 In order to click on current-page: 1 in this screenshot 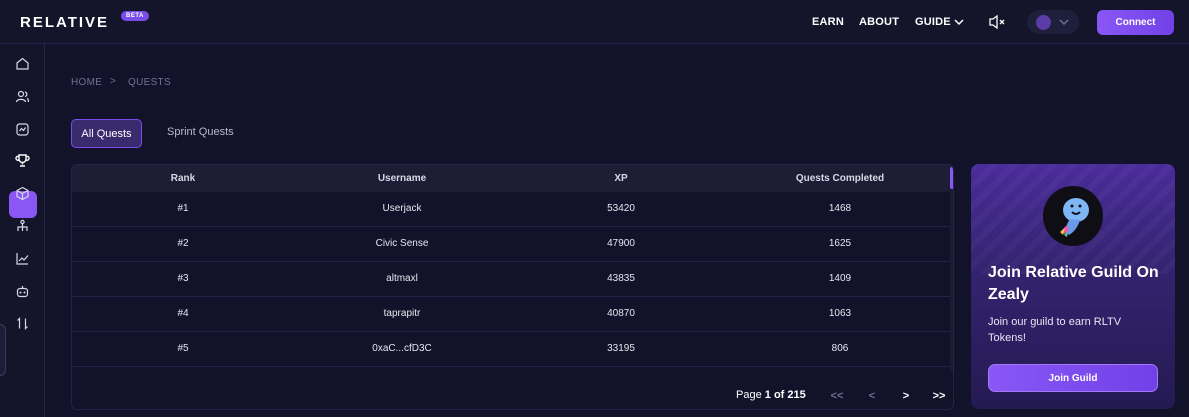, I will do `click(767, 395)`.